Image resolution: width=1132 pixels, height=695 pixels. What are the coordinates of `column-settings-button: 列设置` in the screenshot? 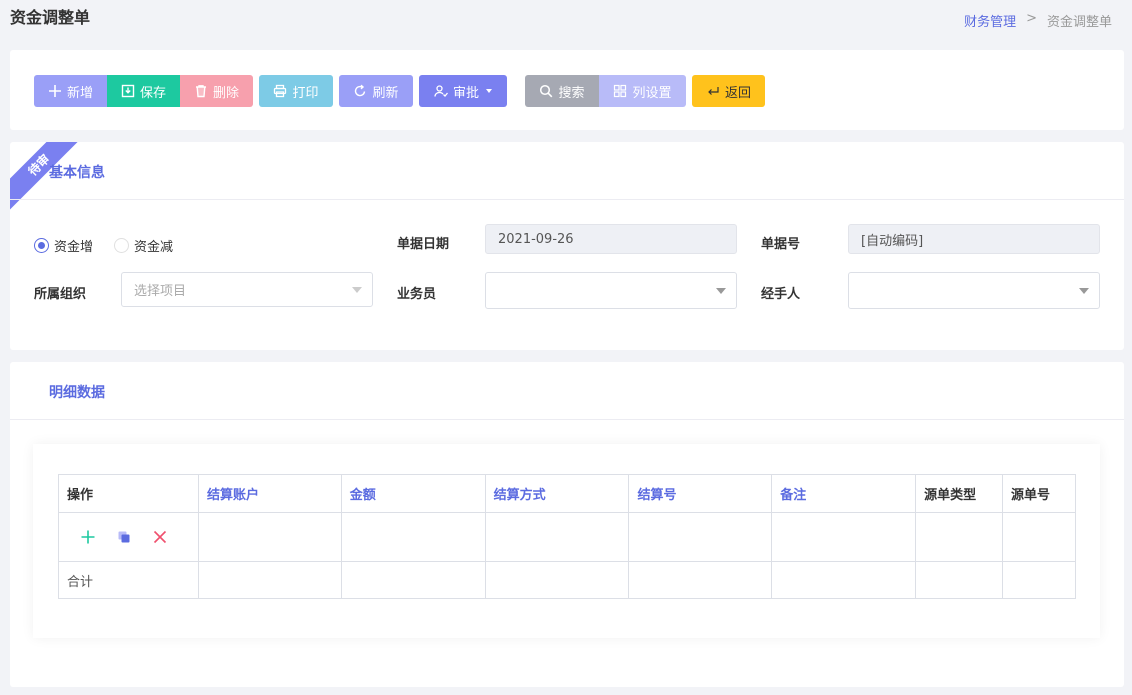 It's located at (642, 91).